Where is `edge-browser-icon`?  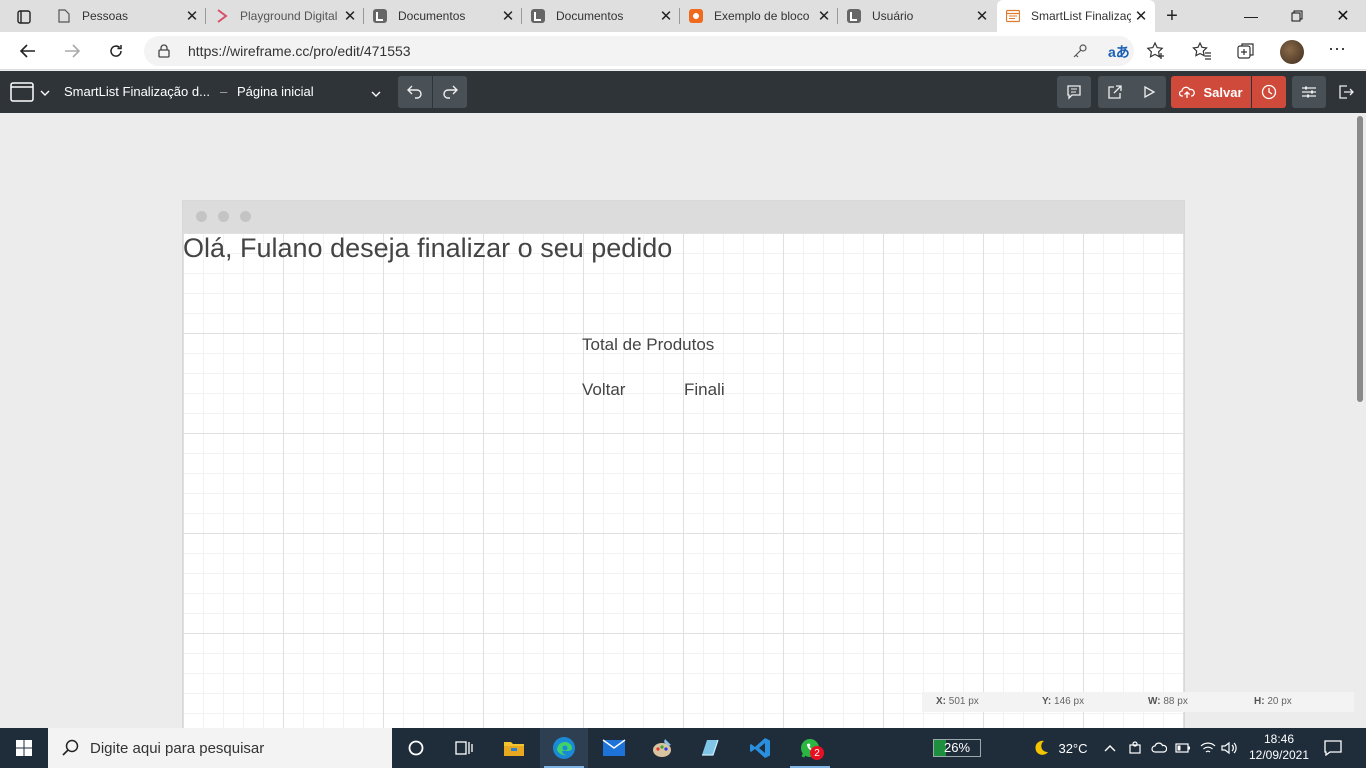
edge-browser-icon is located at coordinates (564, 748).